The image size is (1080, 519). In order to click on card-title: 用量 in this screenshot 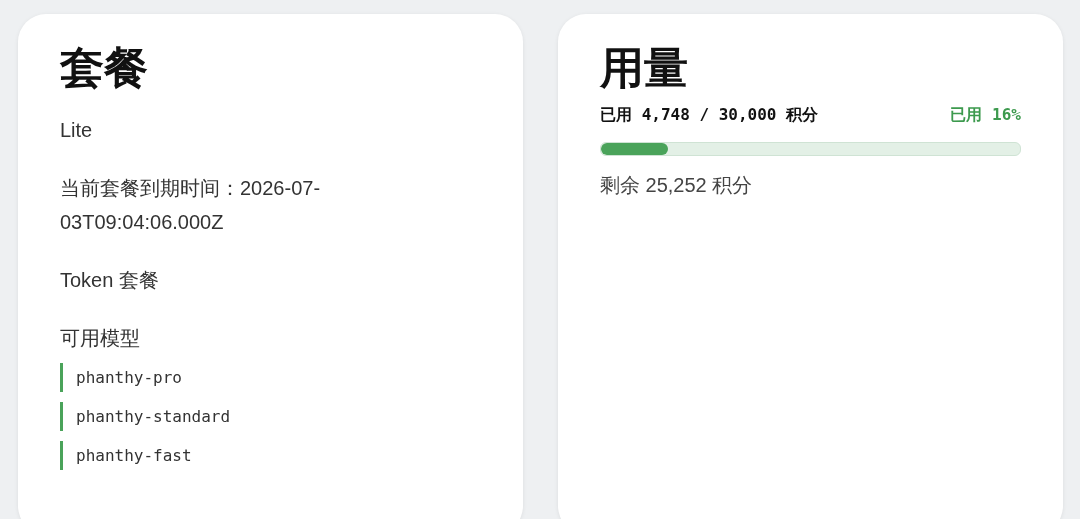, I will do `click(644, 68)`.